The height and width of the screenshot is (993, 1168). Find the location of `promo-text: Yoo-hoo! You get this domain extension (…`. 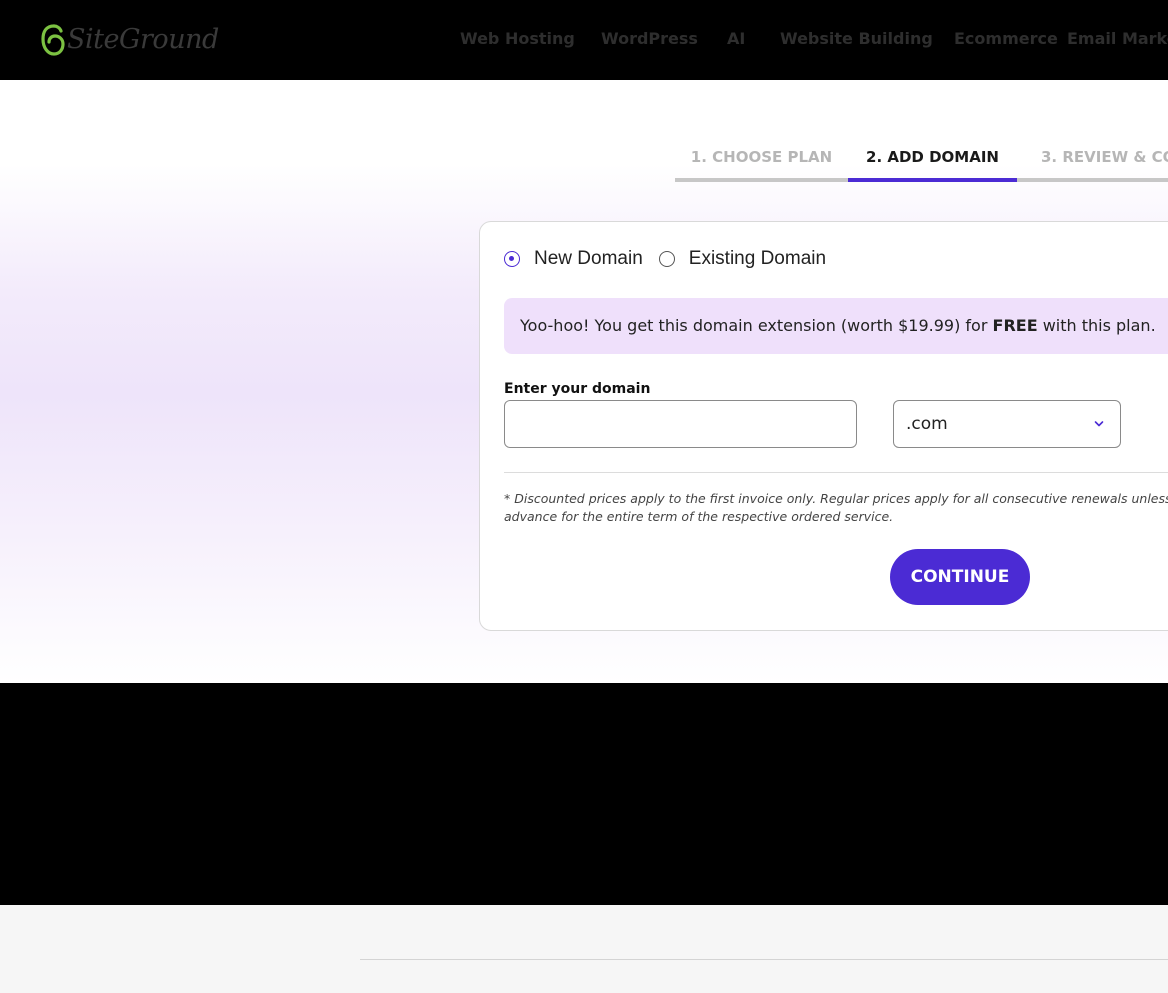

promo-text: Yoo-hoo! You get this domain extension (… is located at coordinates (756, 325).